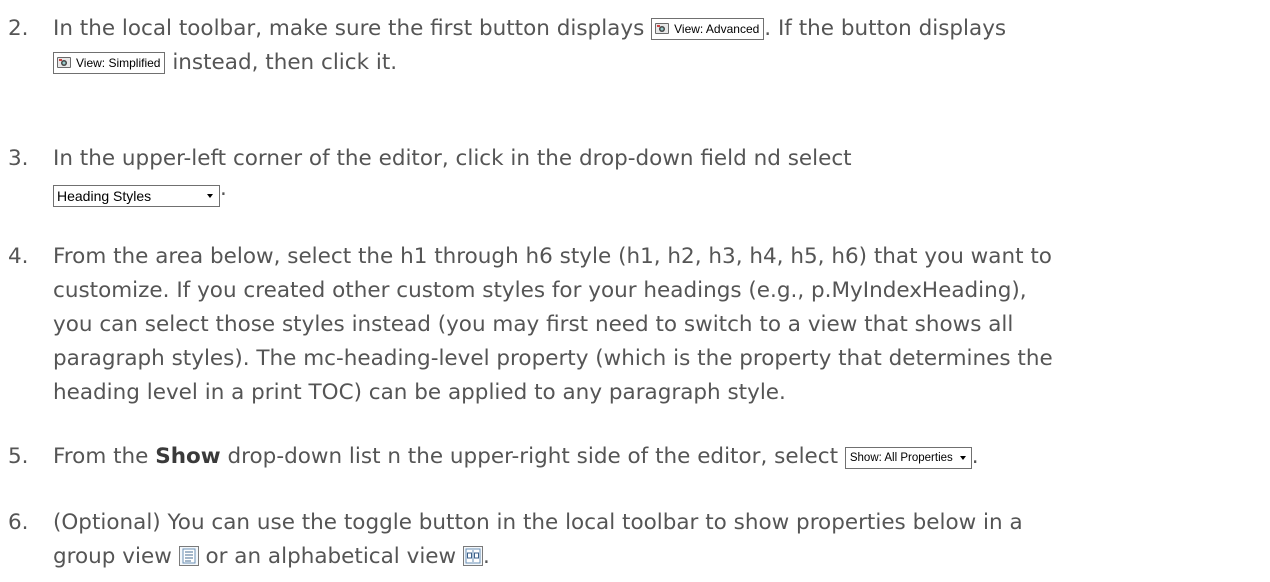 Image resolution: width=1270 pixels, height=582 pixels. What do you see at coordinates (18, 158) in the screenshot?
I see `step-number: 3.` at bounding box center [18, 158].